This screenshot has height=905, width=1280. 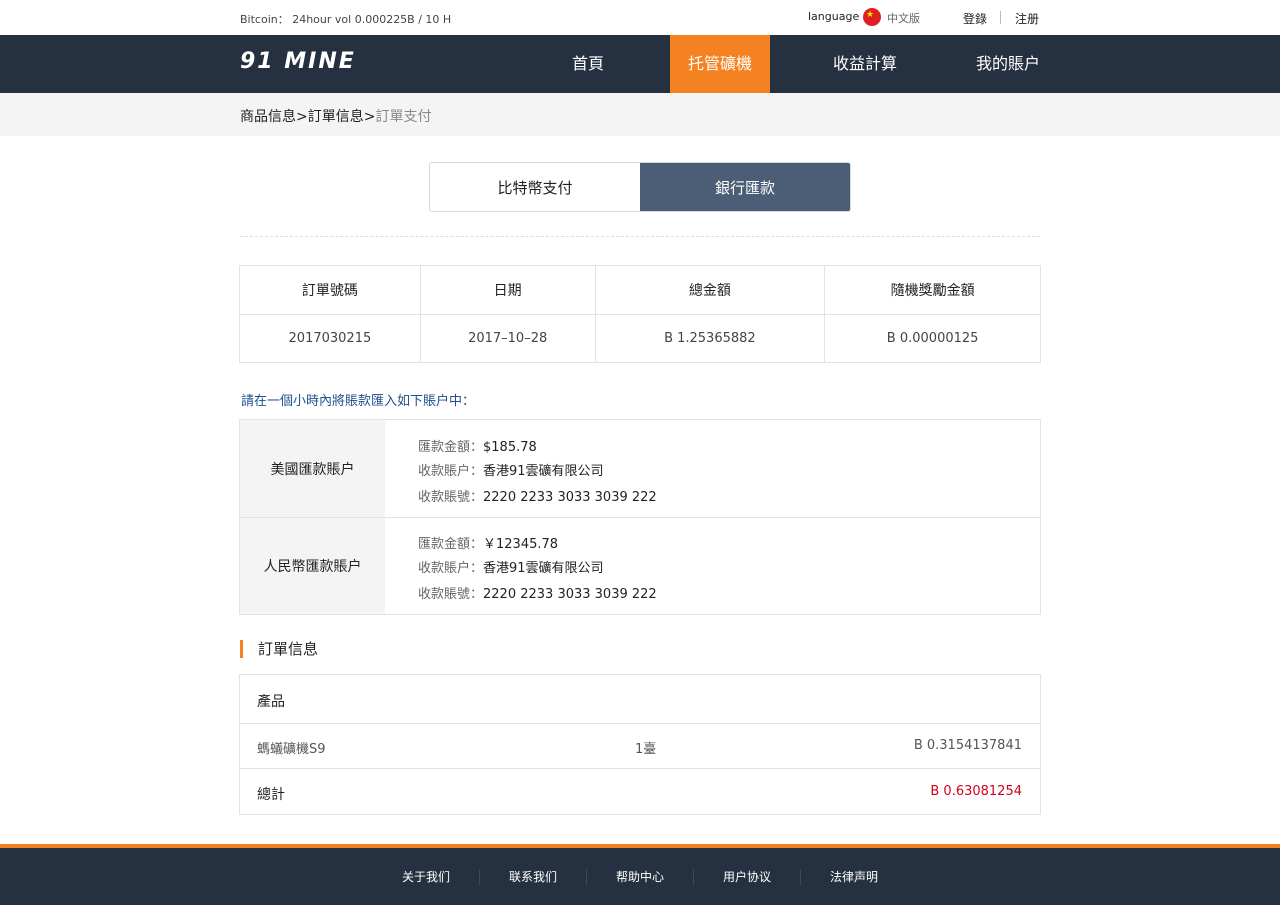 I want to click on account-label: 人民幣匯款賬户, so click(x=312, y=566).